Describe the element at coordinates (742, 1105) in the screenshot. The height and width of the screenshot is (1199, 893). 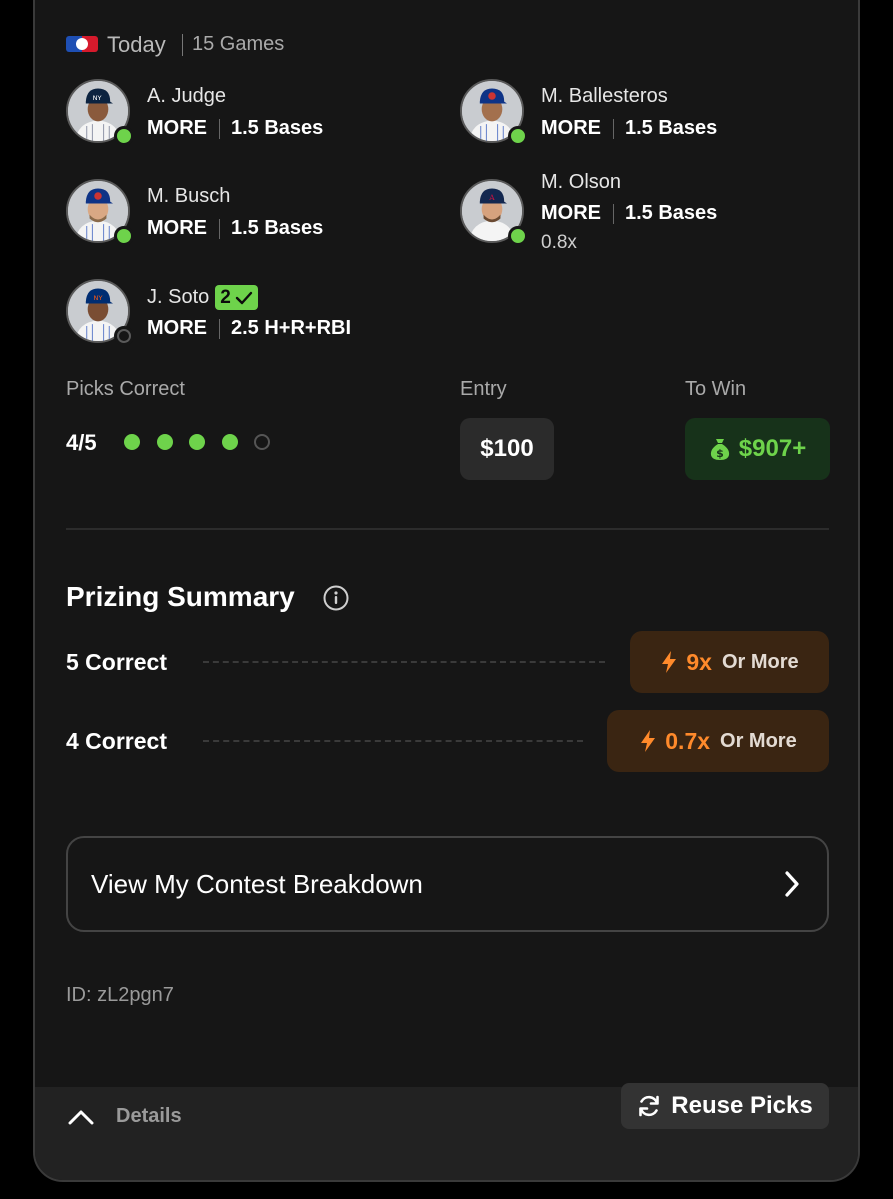
I see `reuse-picks-label: Reuse Picks` at that location.